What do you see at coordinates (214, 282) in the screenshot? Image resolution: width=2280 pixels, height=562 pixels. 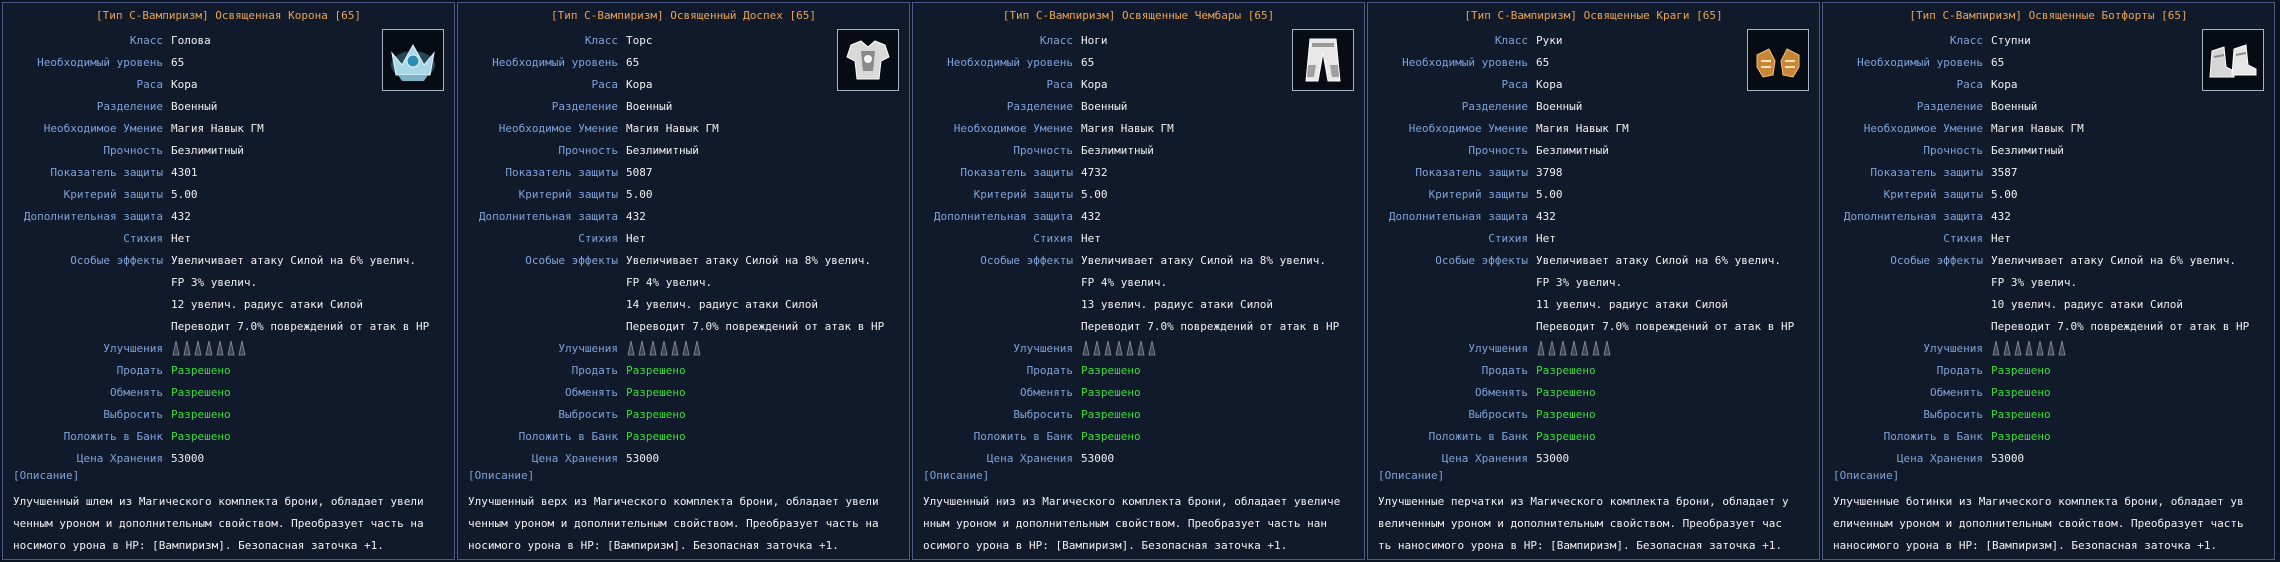 I see `effect-line: FP 3% увелич.` at bounding box center [214, 282].